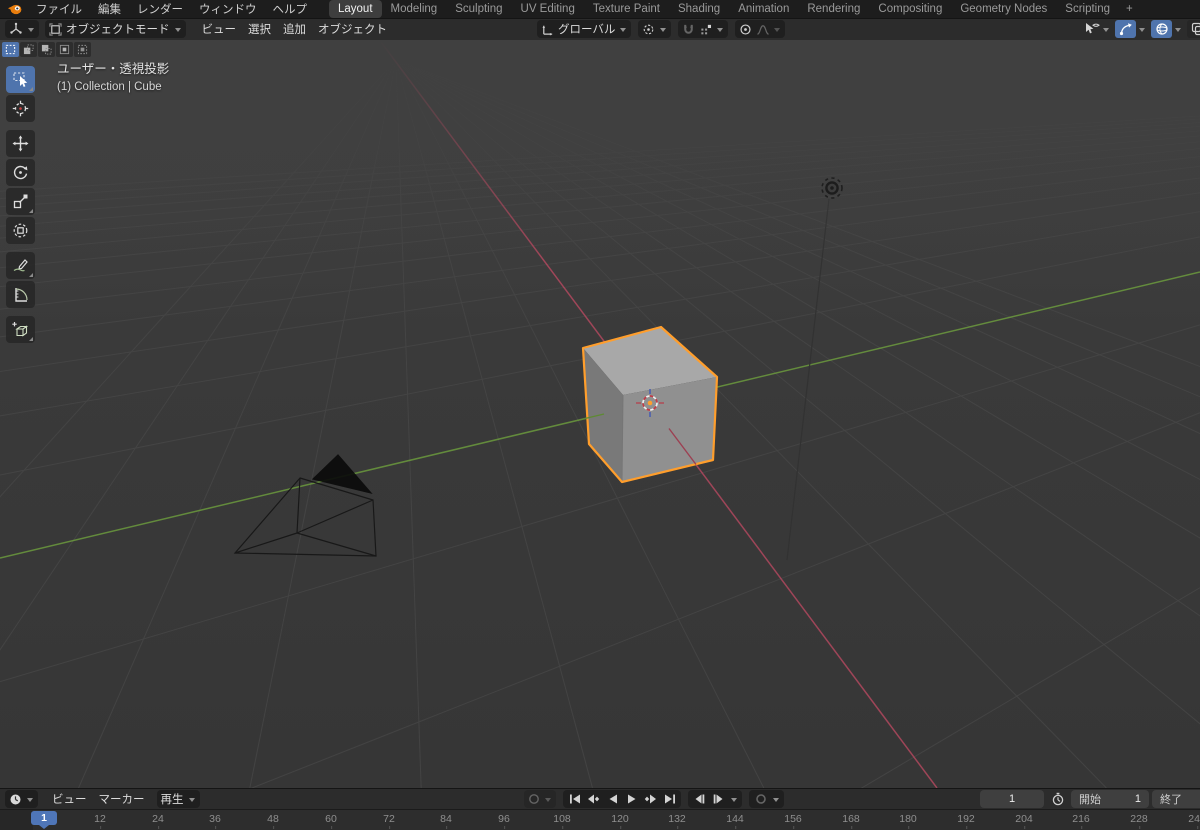 The height and width of the screenshot is (830, 1200). I want to click on workspace-tab: Texture Paint, so click(626, 9).